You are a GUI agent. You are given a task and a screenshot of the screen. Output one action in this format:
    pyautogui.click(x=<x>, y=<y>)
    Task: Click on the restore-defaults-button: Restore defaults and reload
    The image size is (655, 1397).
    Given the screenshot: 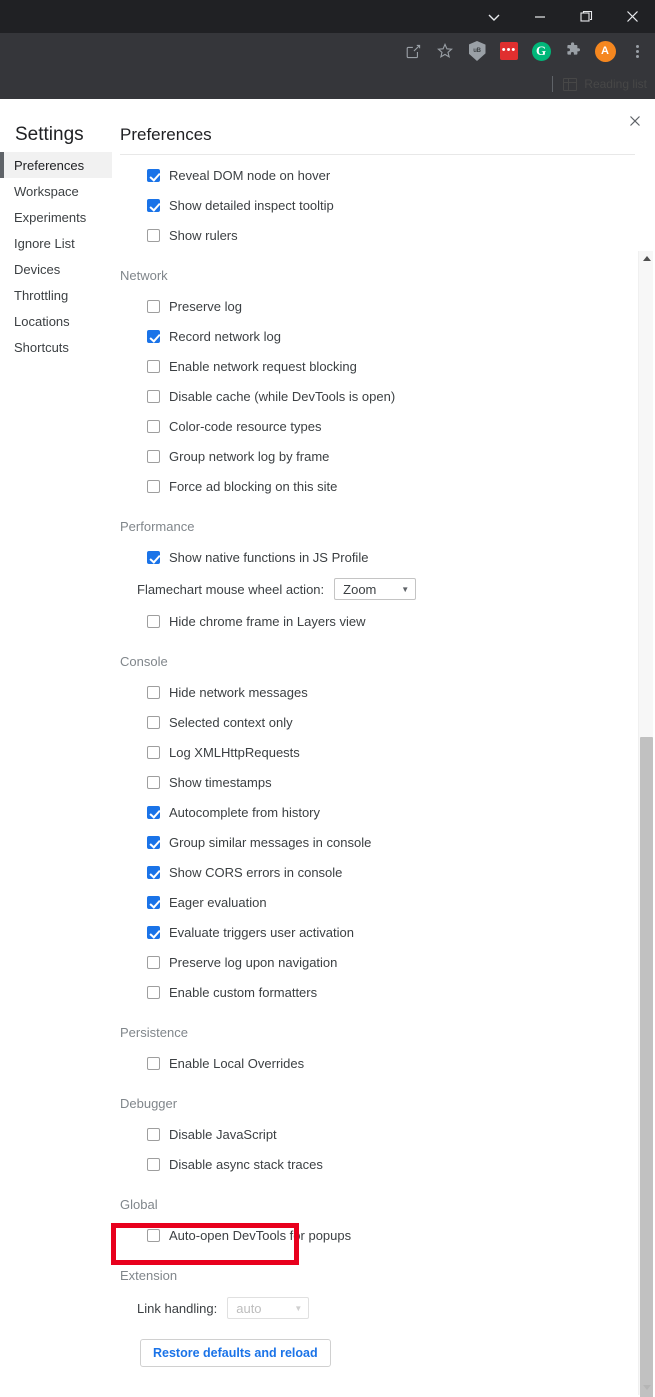 What is the action you would take?
    pyautogui.click(x=235, y=1353)
    